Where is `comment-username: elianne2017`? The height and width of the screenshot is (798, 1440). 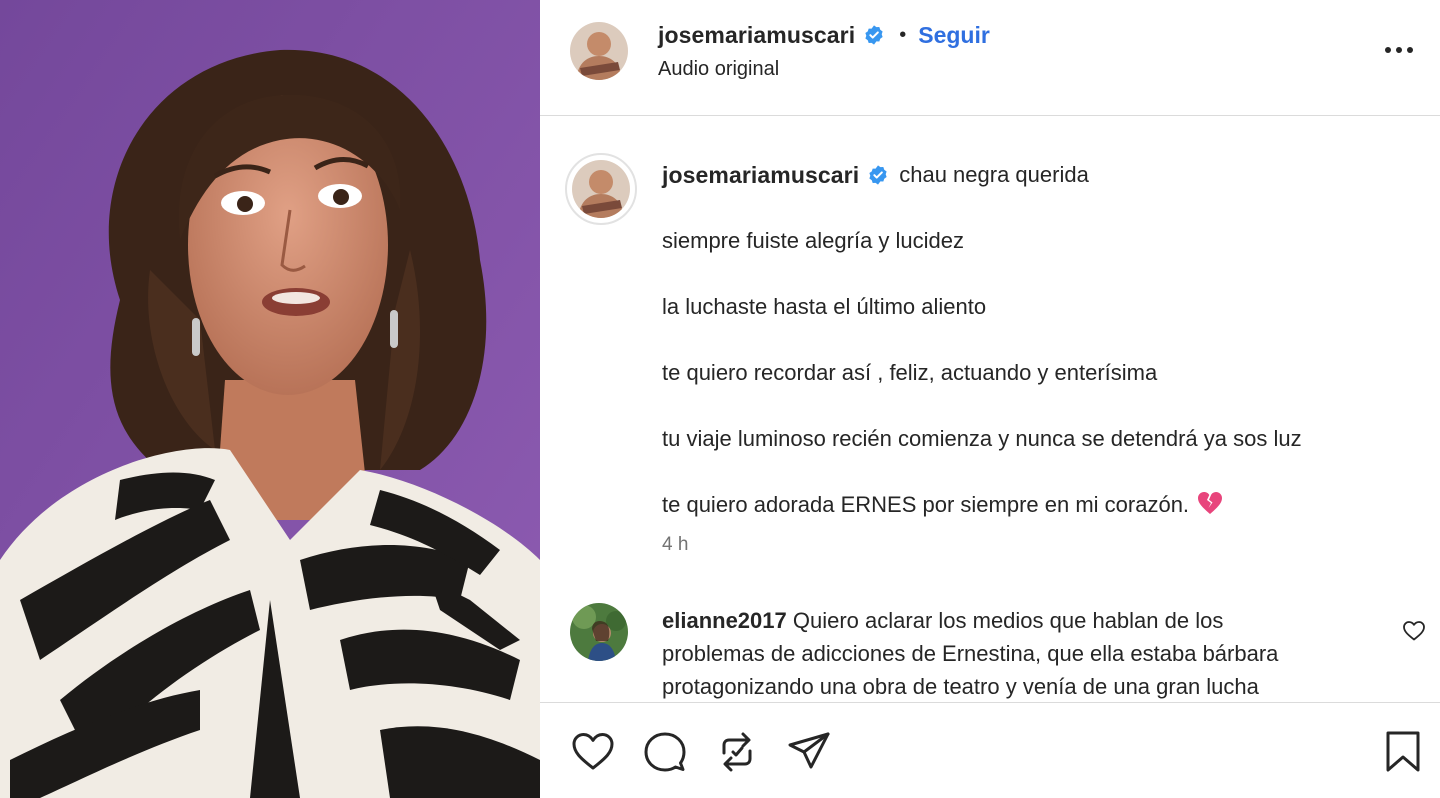
comment-username: elianne2017 is located at coordinates (724, 620).